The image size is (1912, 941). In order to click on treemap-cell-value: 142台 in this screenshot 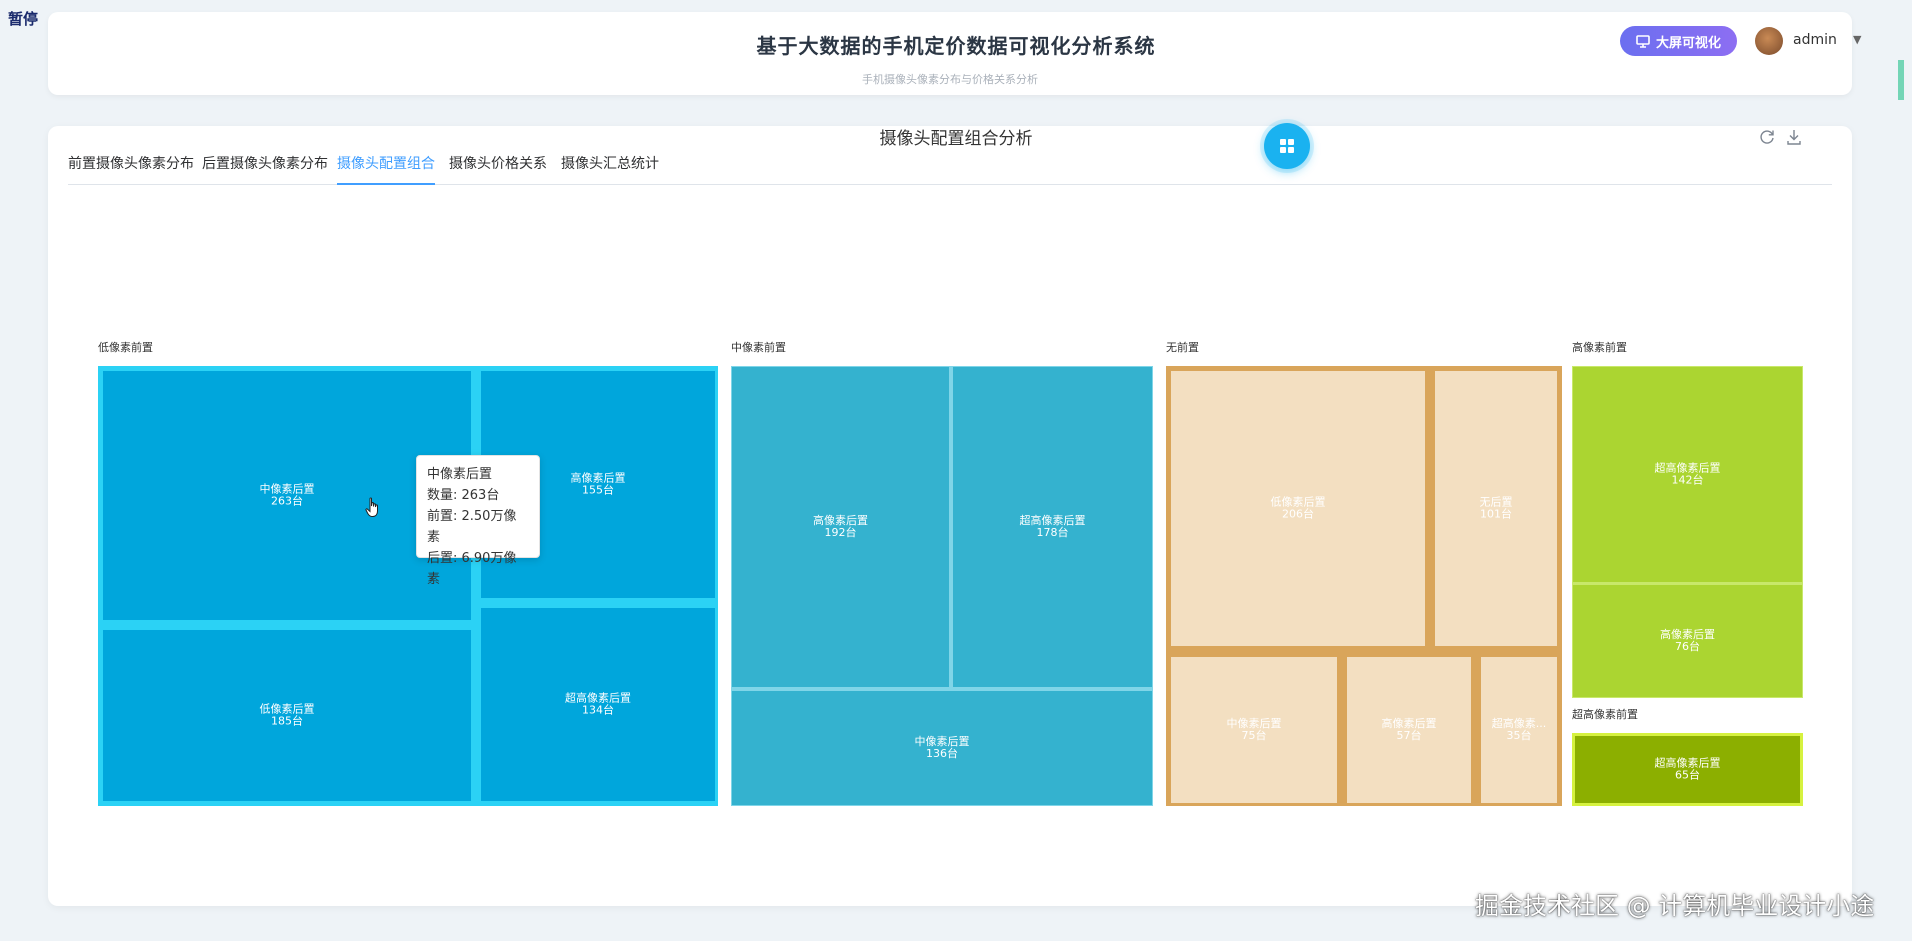, I will do `click(1688, 480)`.